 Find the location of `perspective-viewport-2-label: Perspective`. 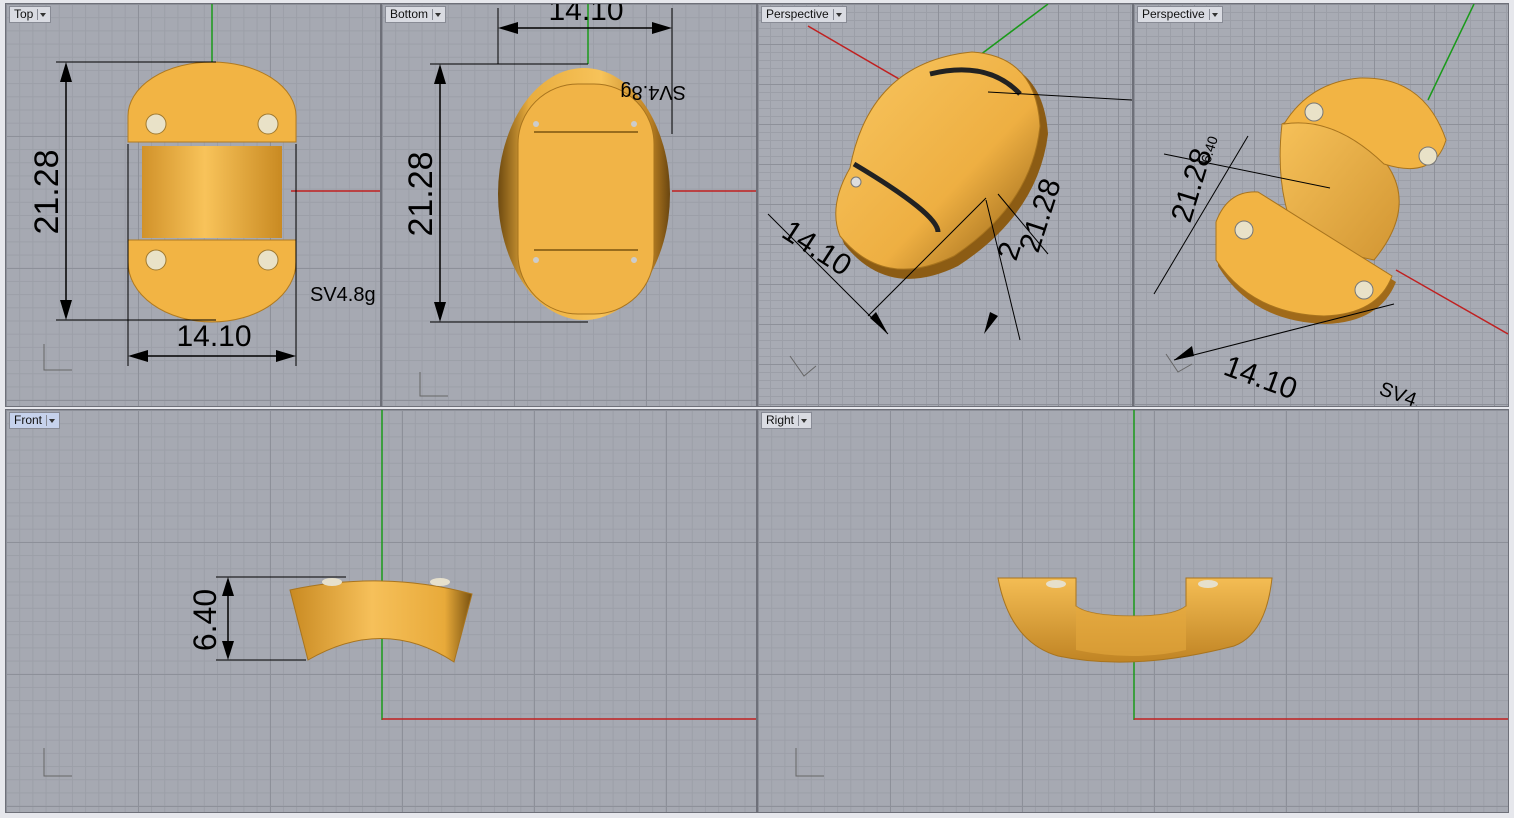

perspective-viewport-2-label: Perspective is located at coordinates (1180, 14).